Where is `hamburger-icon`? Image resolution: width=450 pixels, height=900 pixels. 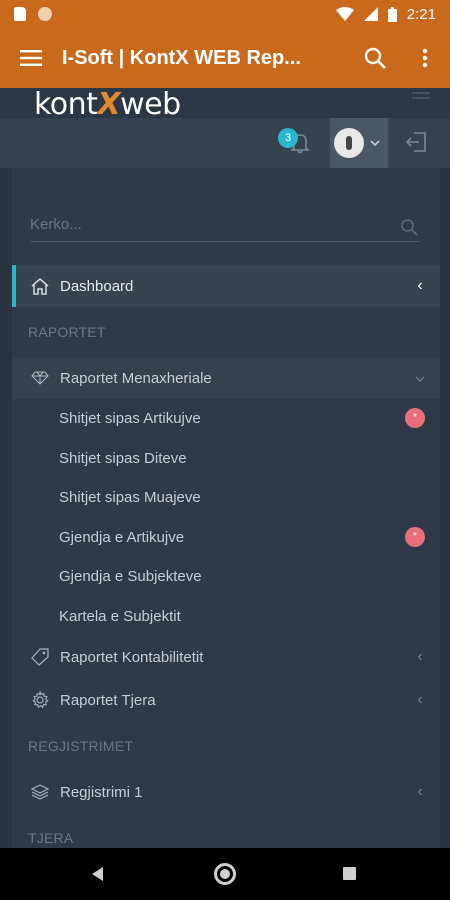 hamburger-icon is located at coordinates (31, 58).